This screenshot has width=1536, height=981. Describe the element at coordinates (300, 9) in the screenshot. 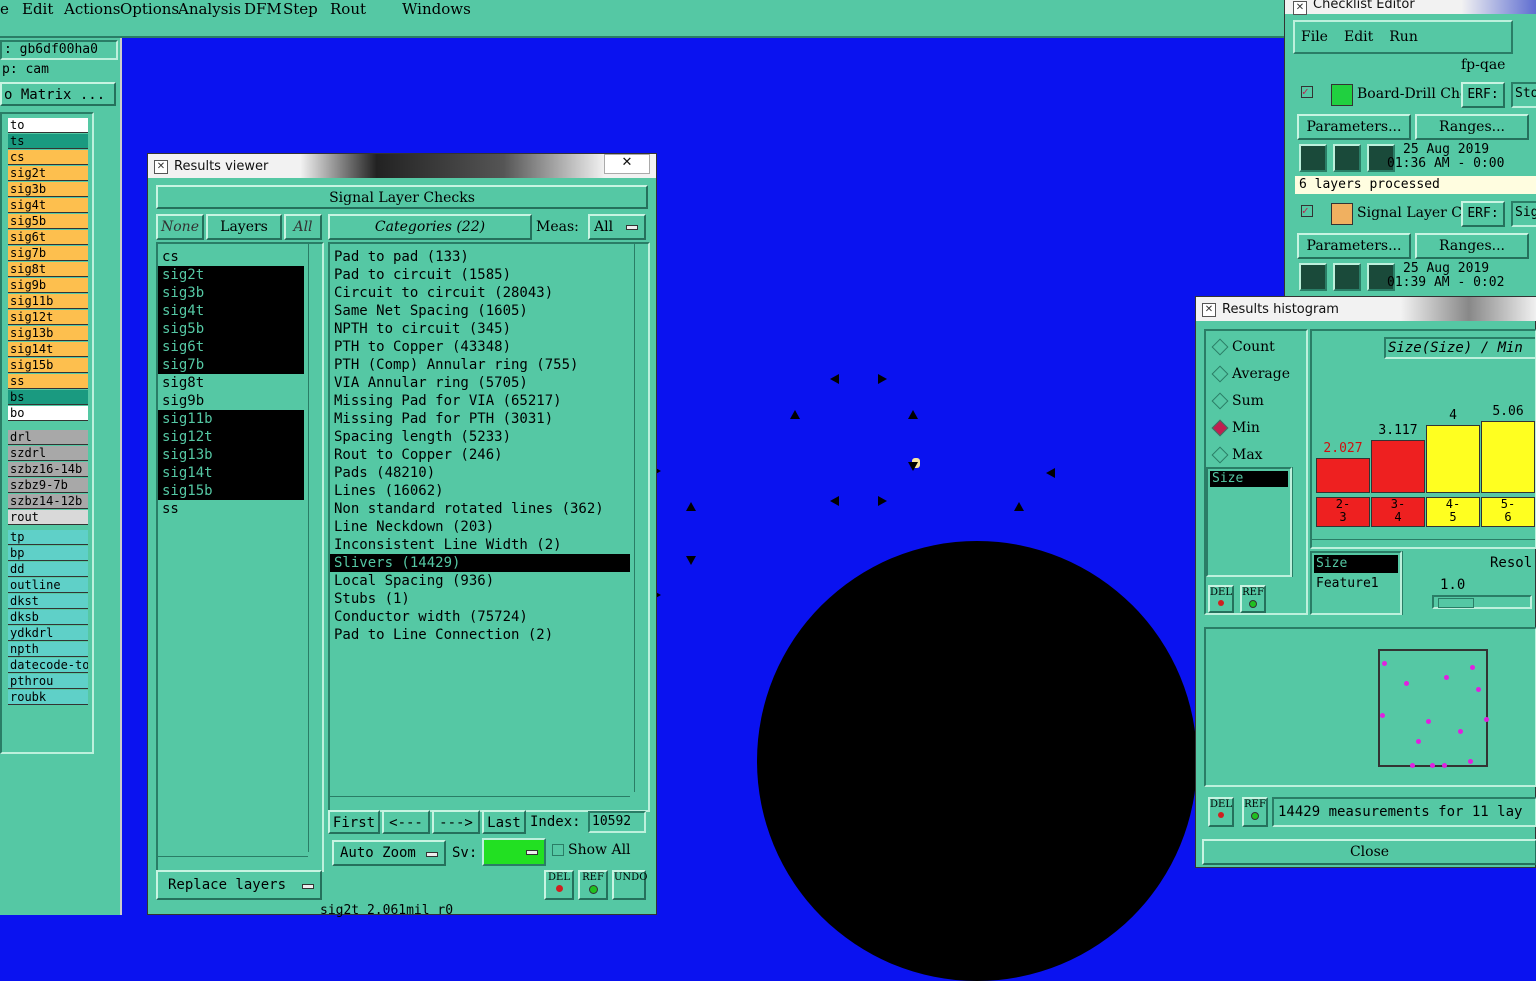

I see `menu-item: Step` at that location.